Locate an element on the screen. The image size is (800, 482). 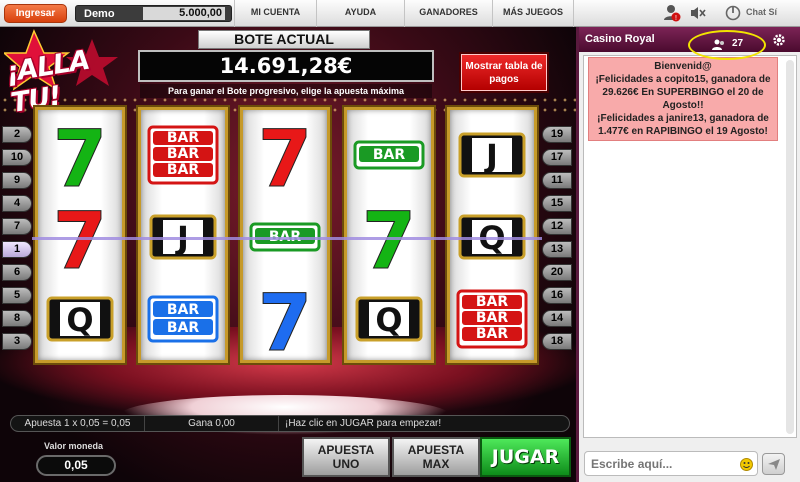
bet-max-label: APUESTA MAX is located at coordinates (436, 457).